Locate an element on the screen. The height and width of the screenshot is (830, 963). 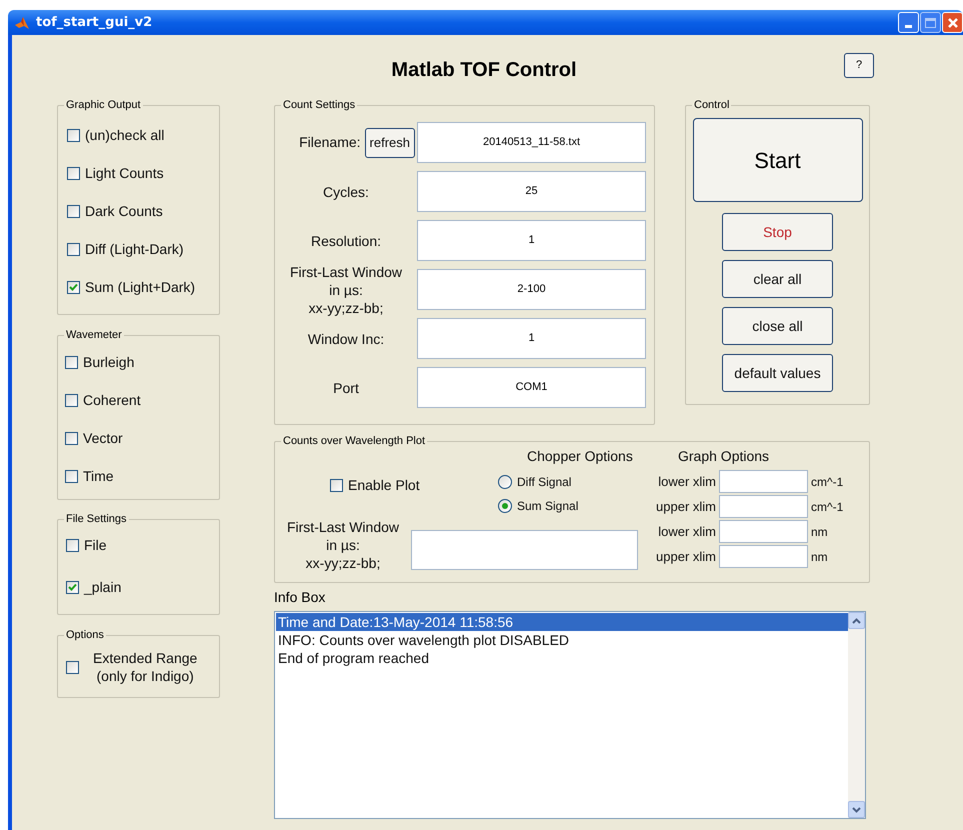
scrollbar is located at coordinates (856, 715).